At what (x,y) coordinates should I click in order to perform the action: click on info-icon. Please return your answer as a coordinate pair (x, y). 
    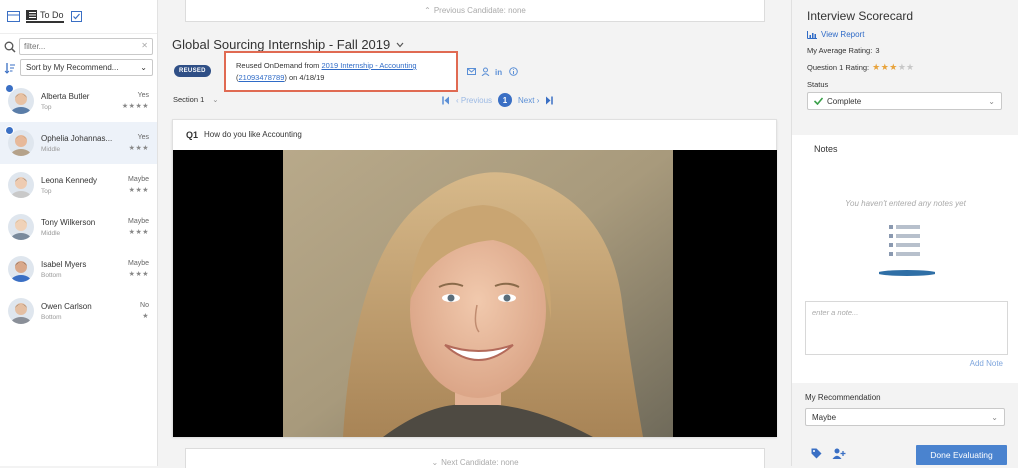
    Looking at the image, I should click on (513, 71).